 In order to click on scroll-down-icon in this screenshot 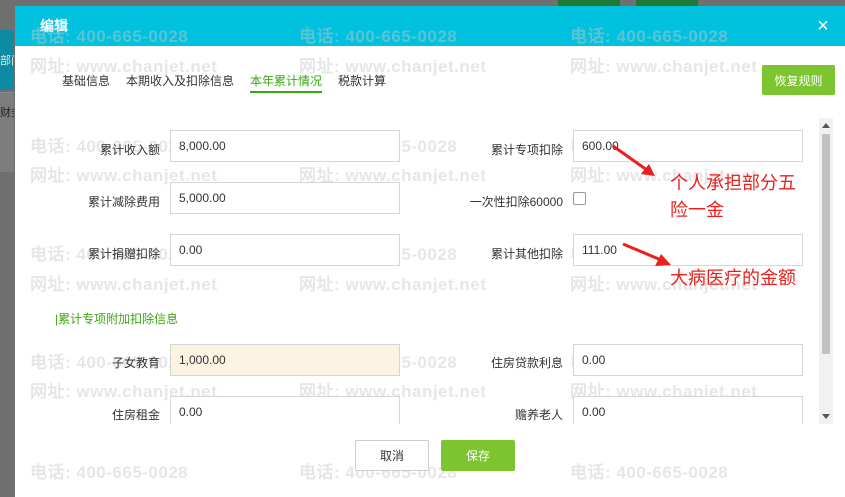, I will do `click(826, 416)`.